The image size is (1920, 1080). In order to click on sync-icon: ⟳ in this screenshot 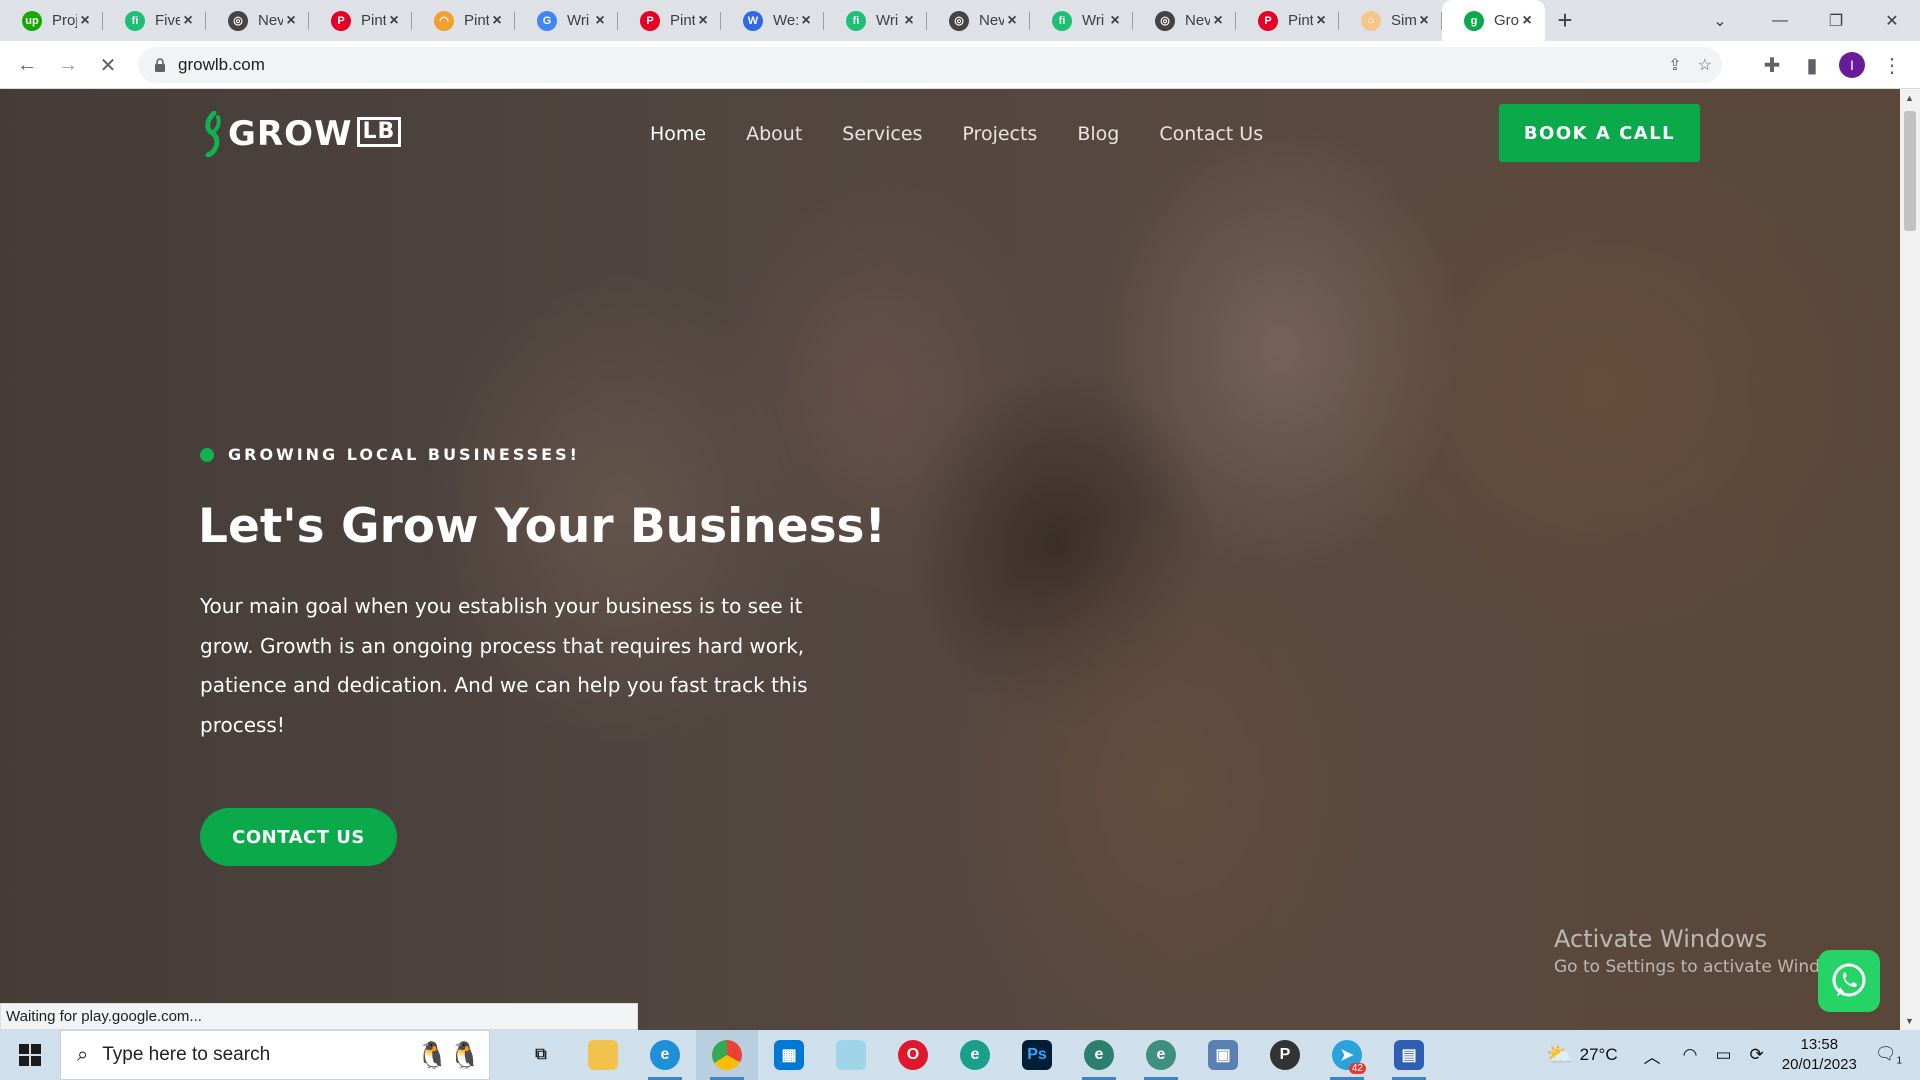, I will do `click(1757, 1055)`.